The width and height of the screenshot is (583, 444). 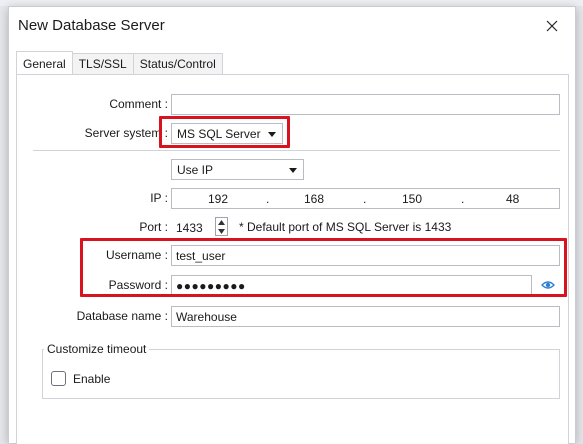 I want to click on show-password-button, so click(x=548, y=285).